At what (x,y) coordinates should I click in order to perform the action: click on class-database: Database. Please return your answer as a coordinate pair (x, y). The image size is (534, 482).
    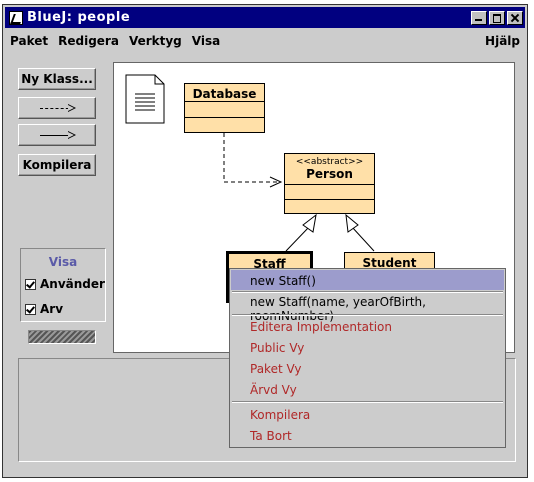
    Looking at the image, I should click on (224, 108).